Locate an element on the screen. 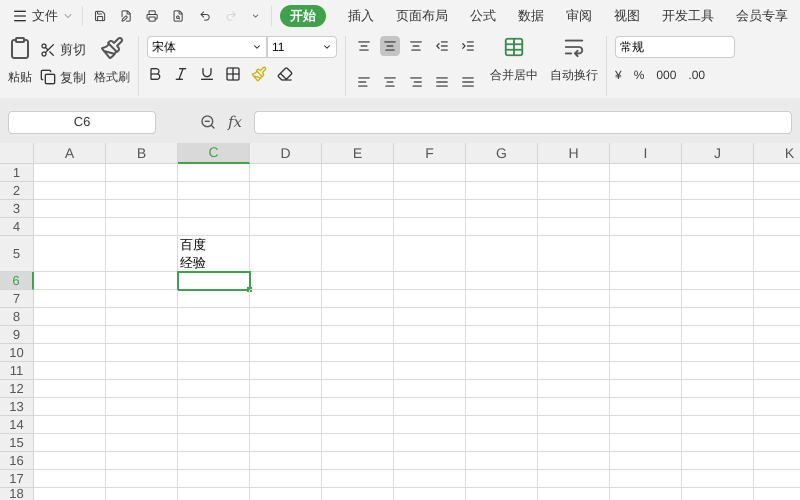 Image resolution: width=800 pixels, height=500 pixels. ribbon-tab: 审阅 is located at coordinates (579, 16).